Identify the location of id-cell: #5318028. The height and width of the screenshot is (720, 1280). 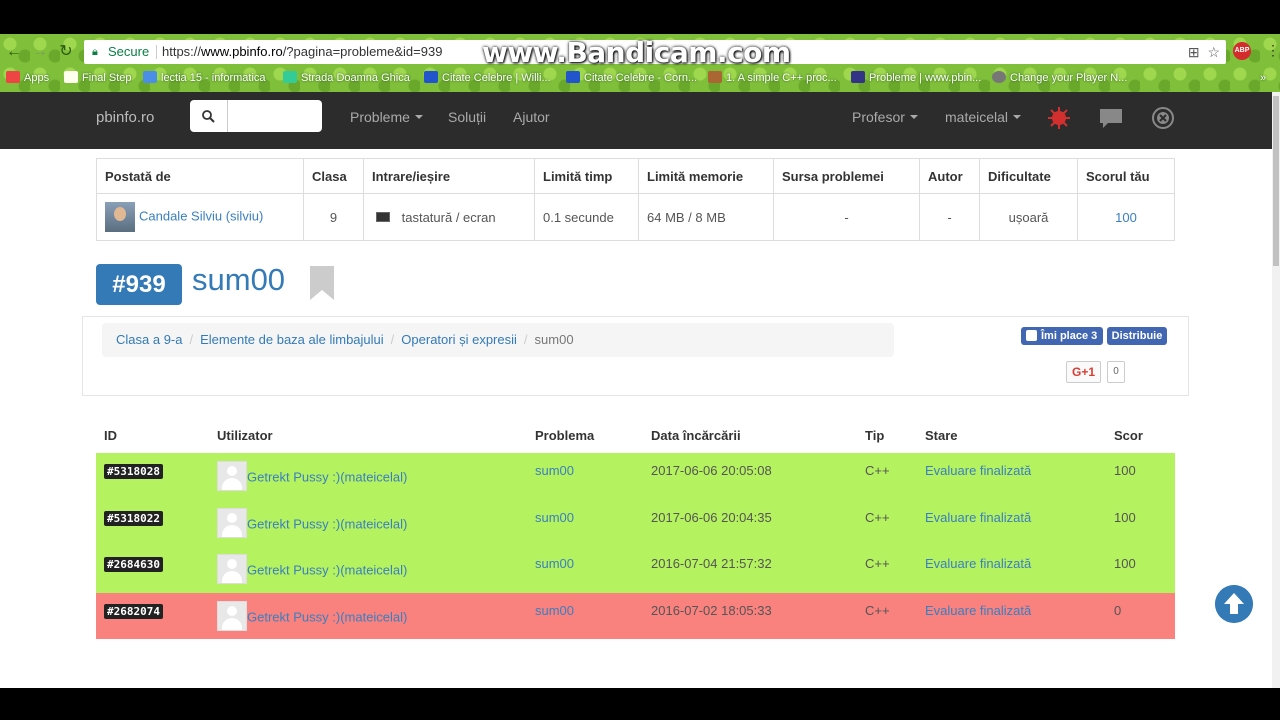
(152, 476).